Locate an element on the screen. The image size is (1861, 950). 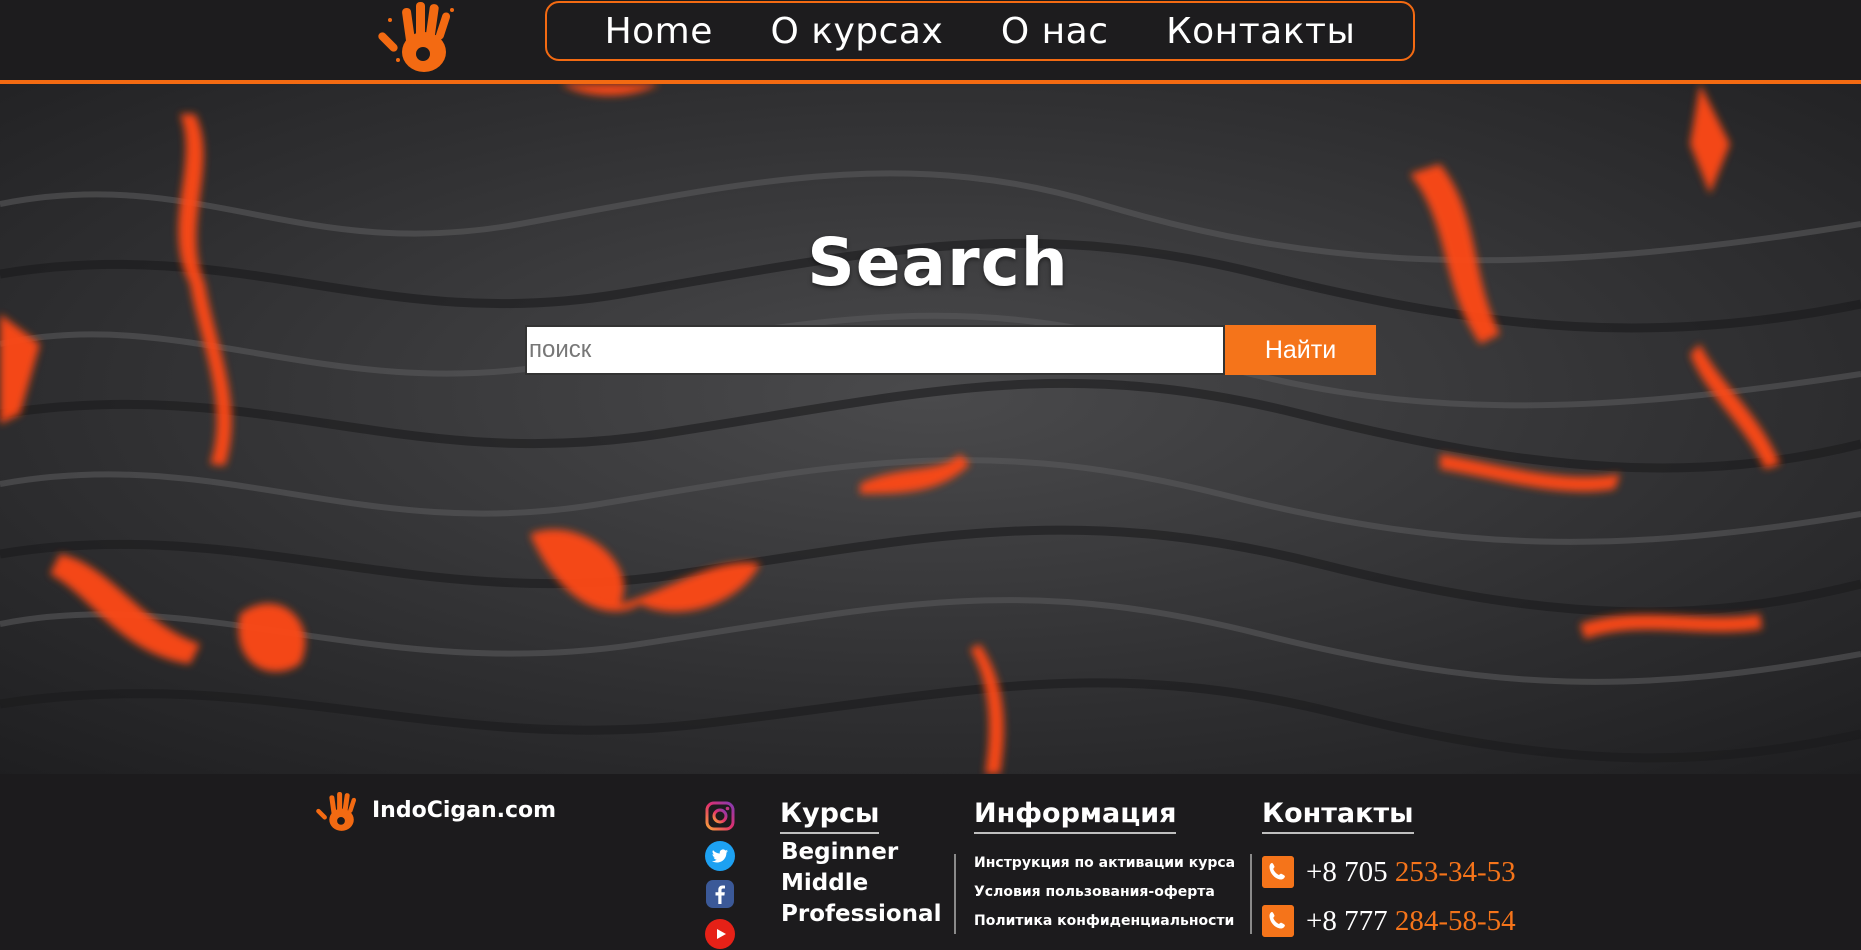
search-button: Найти is located at coordinates (1300, 350).